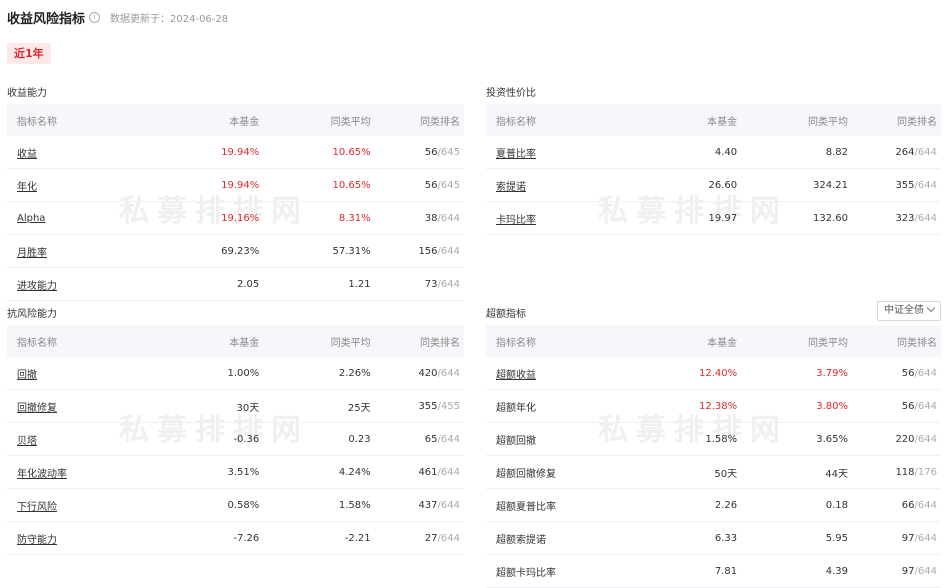 The image size is (951, 588). What do you see at coordinates (42, 474) in the screenshot?
I see `metric-name: 年化波动率` at bounding box center [42, 474].